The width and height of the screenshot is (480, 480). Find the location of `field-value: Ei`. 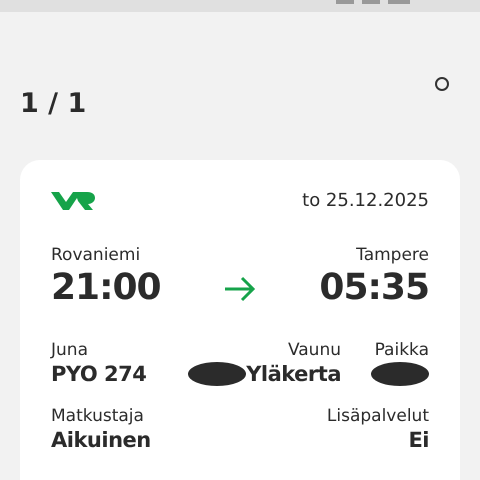

field-value: Ei is located at coordinates (418, 440).